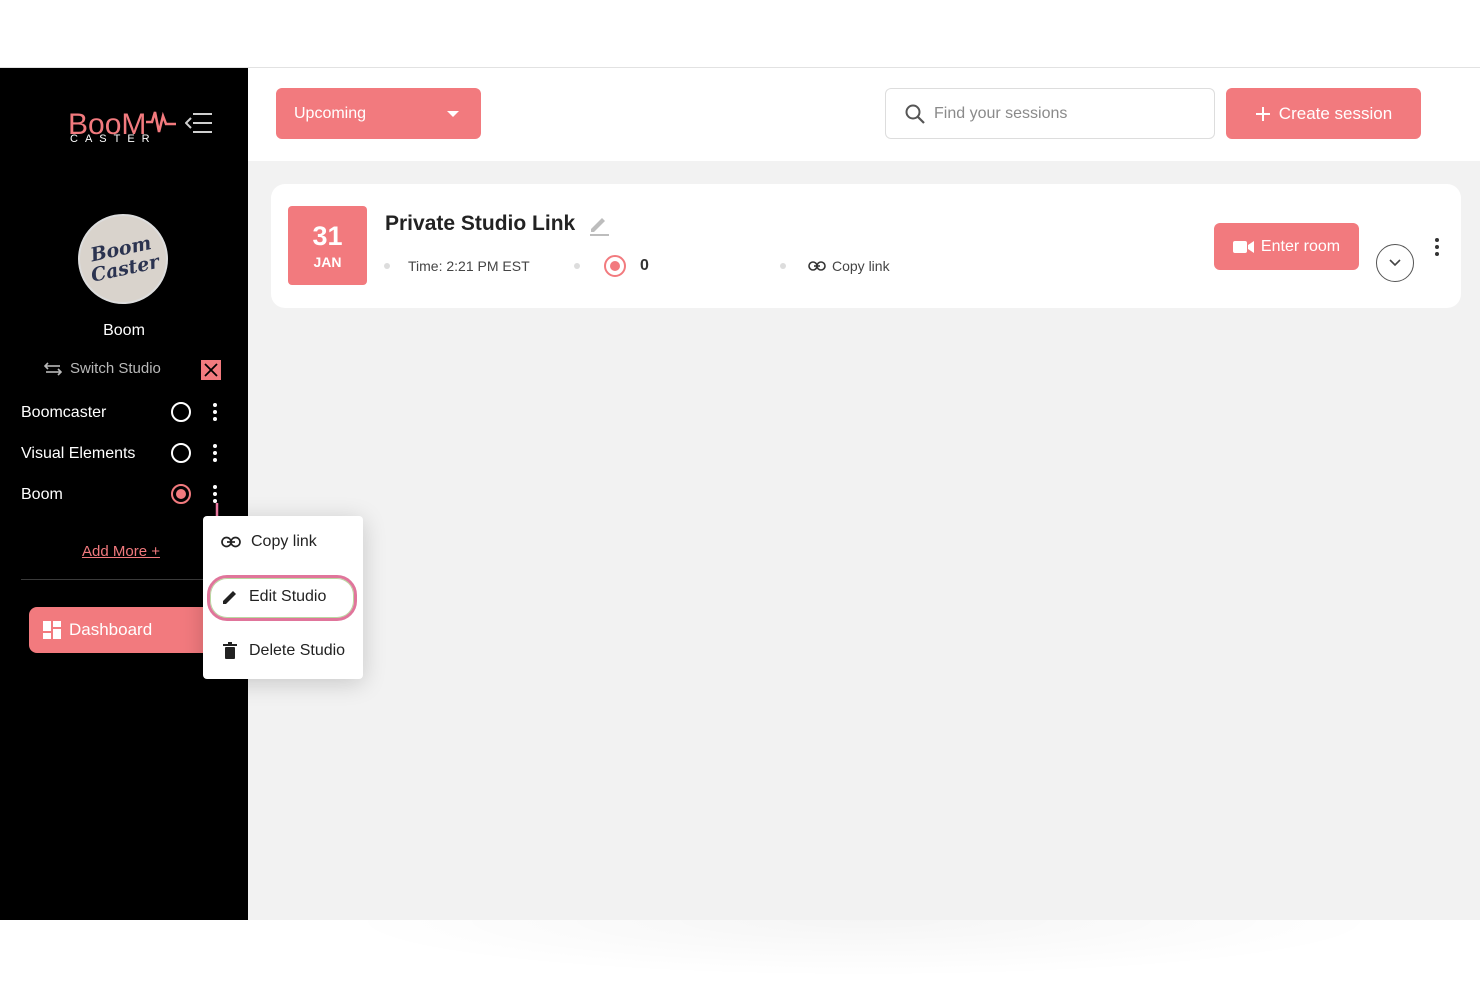 The image size is (1480, 987). What do you see at coordinates (1438, 249) in the screenshot?
I see `session-more-icon` at bounding box center [1438, 249].